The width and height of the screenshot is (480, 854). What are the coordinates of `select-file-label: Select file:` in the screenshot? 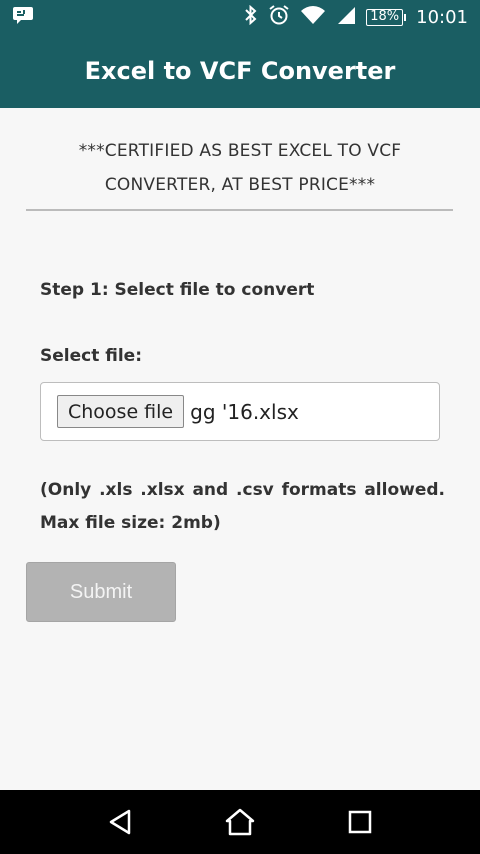 It's located at (91, 356).